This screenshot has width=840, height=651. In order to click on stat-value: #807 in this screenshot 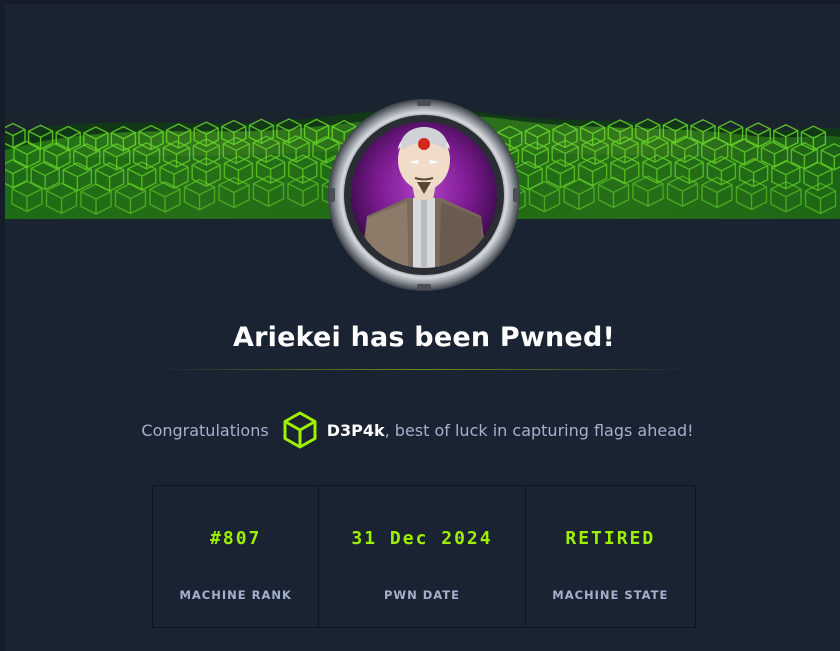, I will do `click(236, 538)`.